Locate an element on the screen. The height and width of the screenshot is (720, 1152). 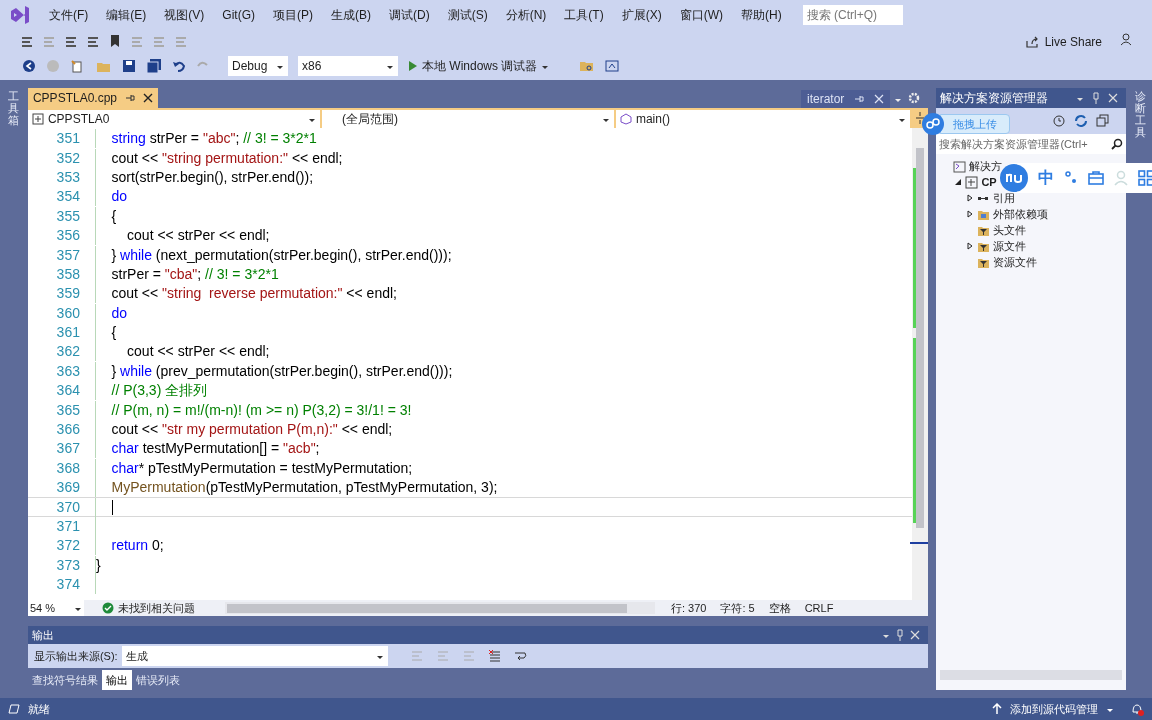
feedback-icon is located at coordinates (1127, 39).